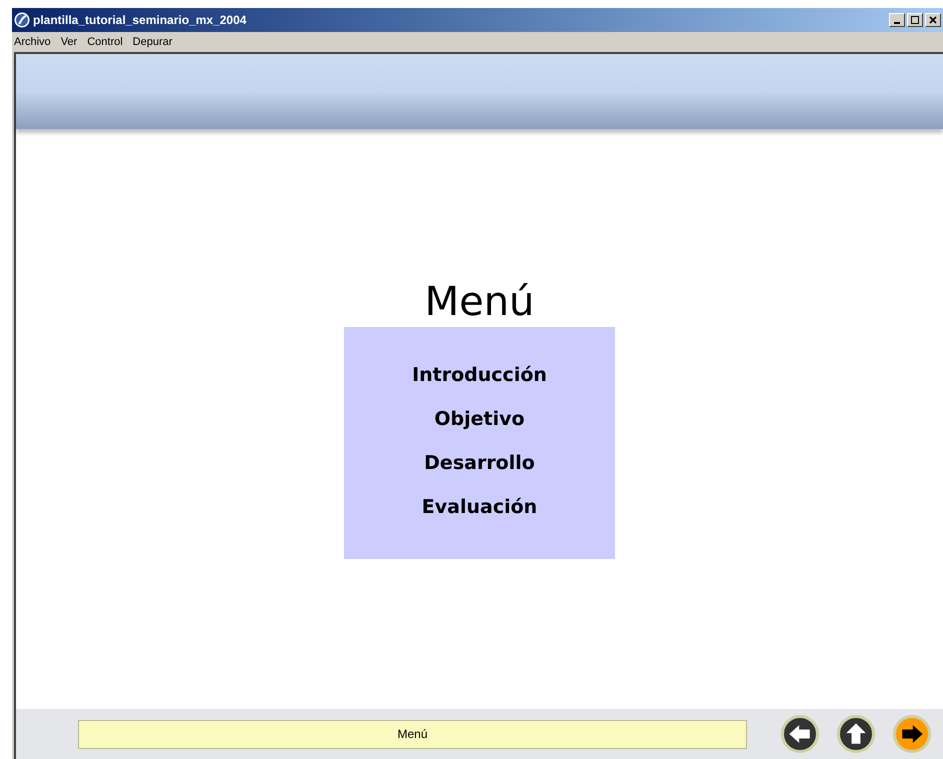 The height and width of the screenshot is (759, 943). I want to click on minimize-button, so click(897, 20).